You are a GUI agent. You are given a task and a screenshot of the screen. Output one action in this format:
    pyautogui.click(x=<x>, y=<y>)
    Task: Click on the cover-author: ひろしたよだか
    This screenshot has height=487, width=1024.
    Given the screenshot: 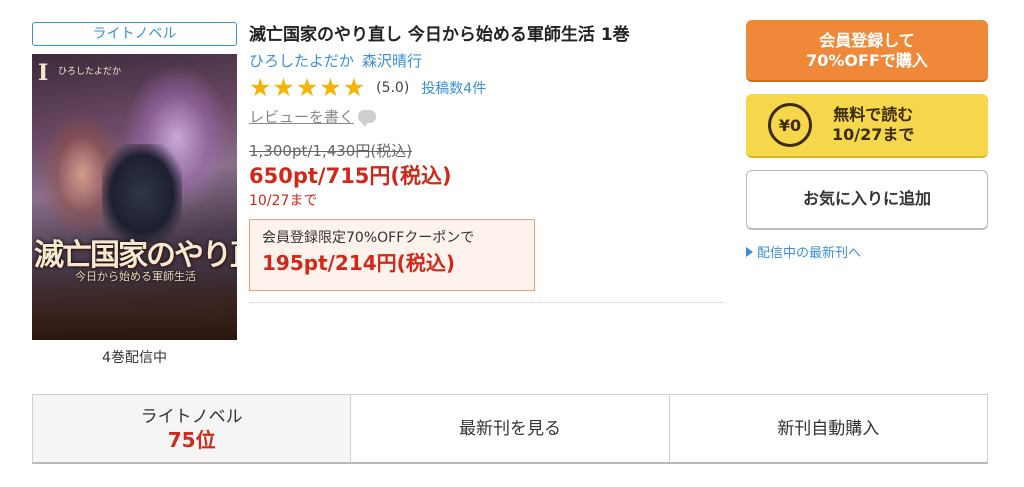 What is the action you would take?
    pyautogui.click(x=90, y=72)
    